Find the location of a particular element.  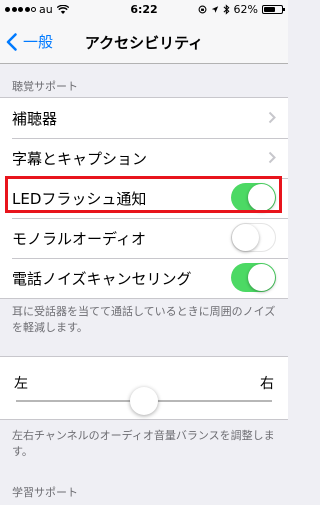

cell-label: モノラルオーディオ is located at coordinates (79, 238).